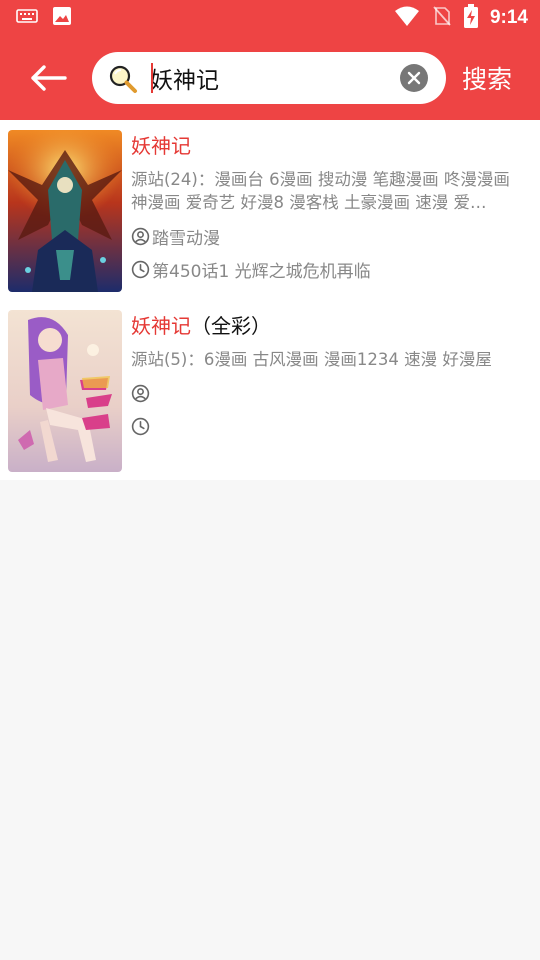 This screenshot has width=540, height=960. What do you see at coordinates (311, 359) in the screenshot?
I see `result-sources: 源站(5)：6漫画 古风漫画 漫画1234 速漫 好漫屋` at bounding box center [311, 359].